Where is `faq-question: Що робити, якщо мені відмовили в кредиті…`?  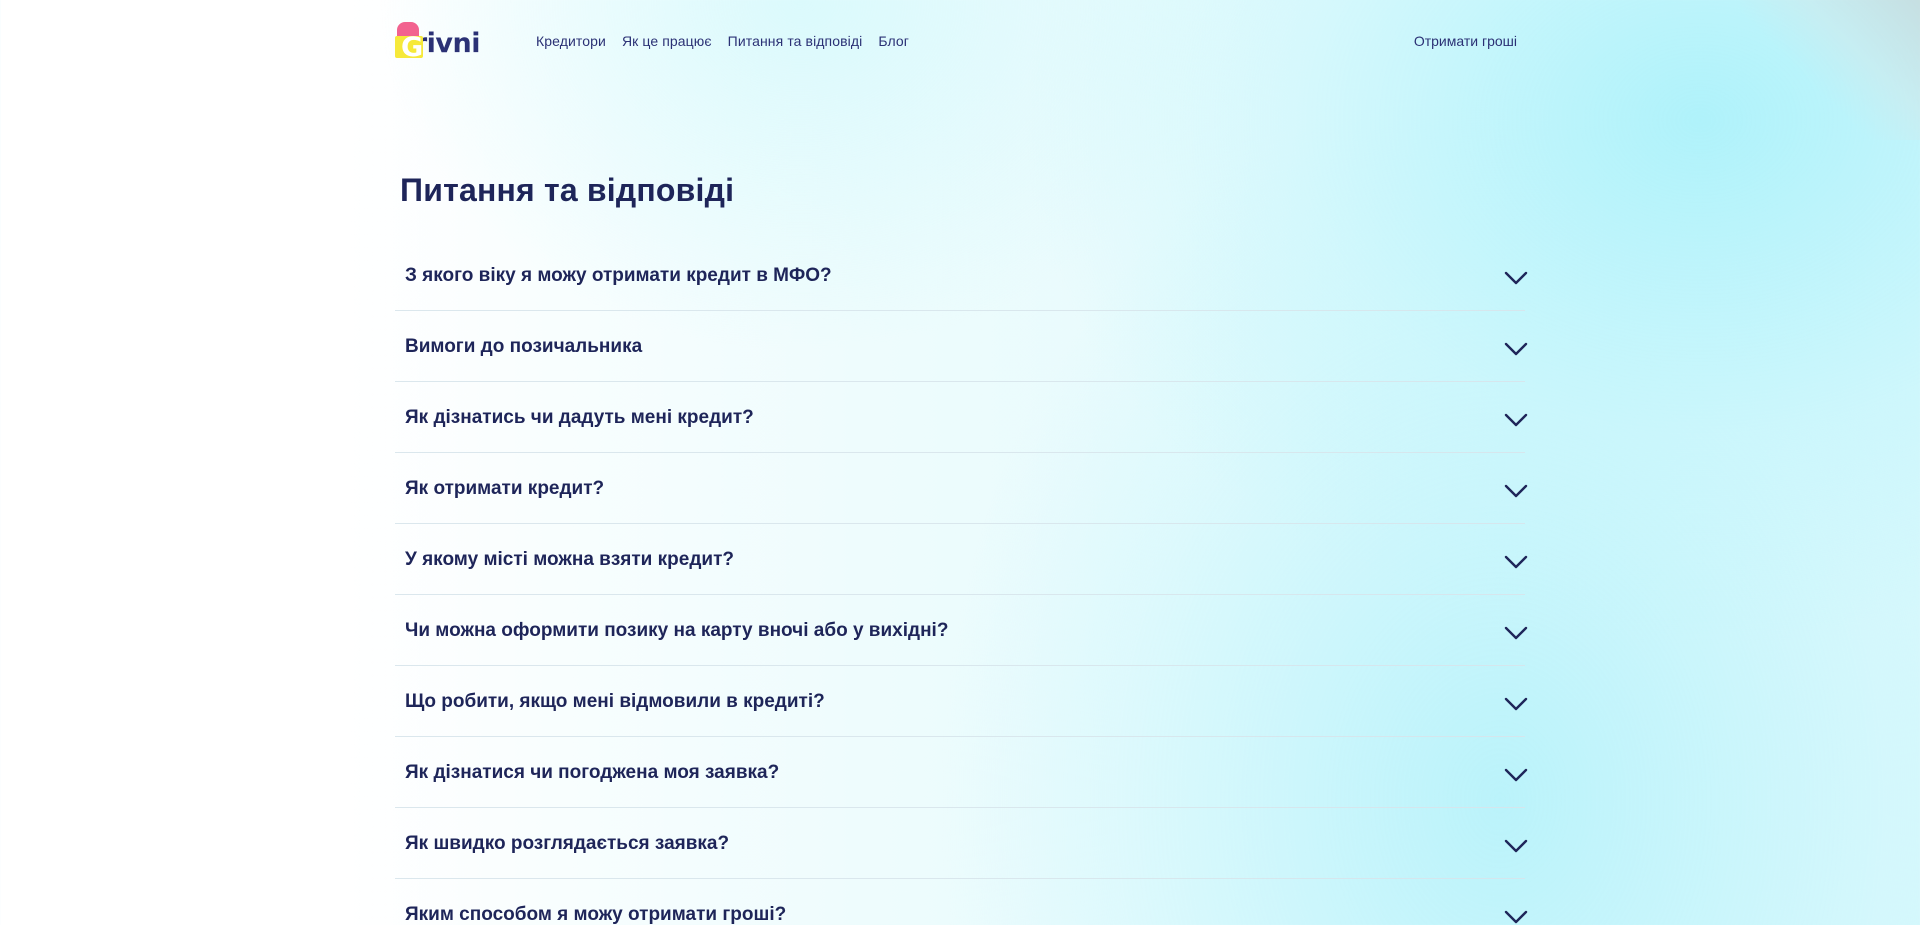 faq-question: Що робити, якщо мені відмовили в кредиті… is located at coordinates (615, 701).